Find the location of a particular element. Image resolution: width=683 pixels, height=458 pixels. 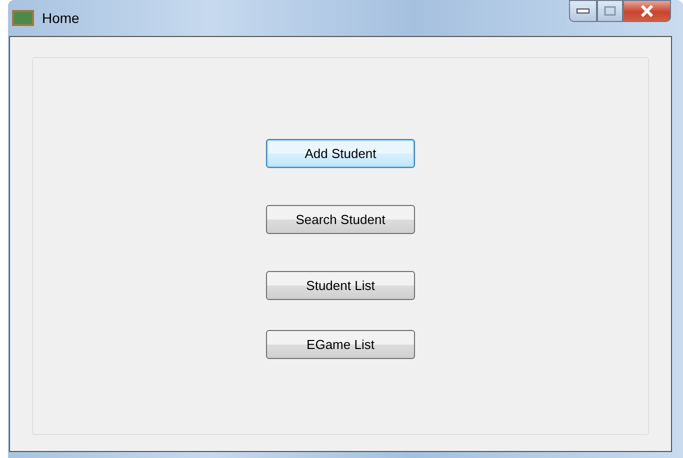

chalkboard-icon is located at coordinates (23, 18).